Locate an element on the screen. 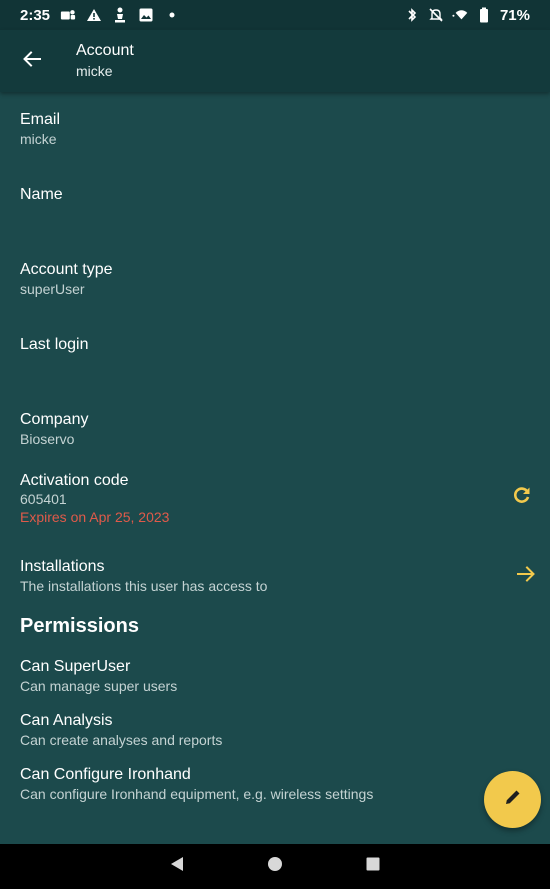 Image resolution: width=550 pixels, height=889 pixels. refresh-button is located at coordinates (522, 497).